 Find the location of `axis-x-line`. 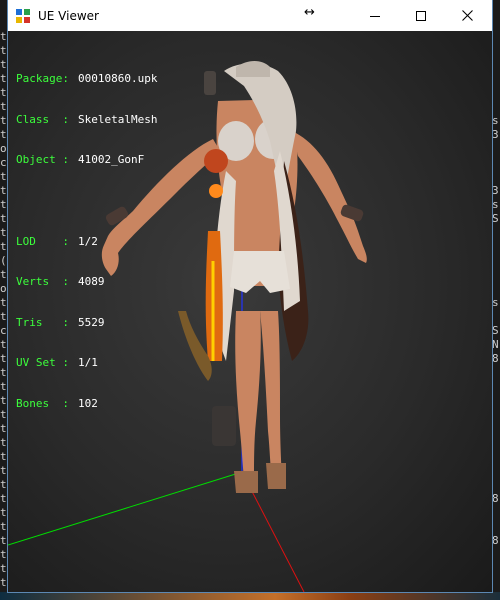

axis-x-line is located at coordinates (125, 508).